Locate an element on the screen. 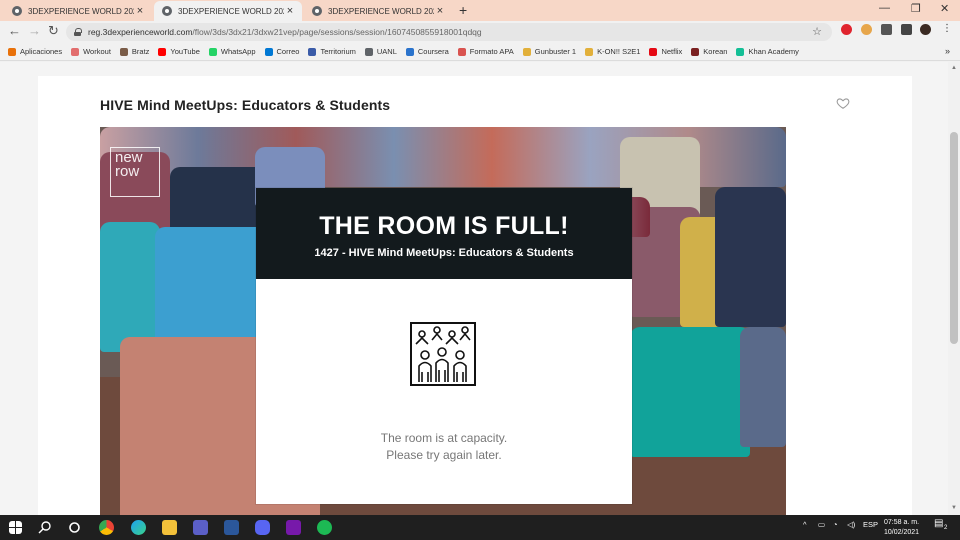 This screenshot has width=960, height=540. bookmark-correo: Correo is located at coordinates (281, 51).